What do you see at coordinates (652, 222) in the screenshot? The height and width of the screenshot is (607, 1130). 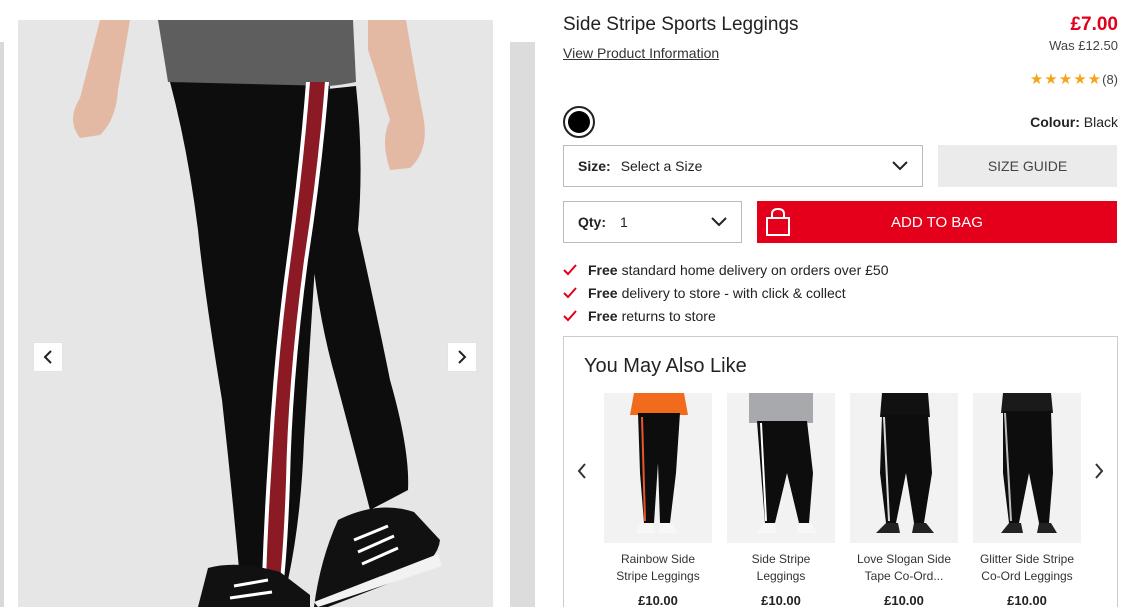 I see `quantity-select: Qty: 1` at bounding box center [652, 222].